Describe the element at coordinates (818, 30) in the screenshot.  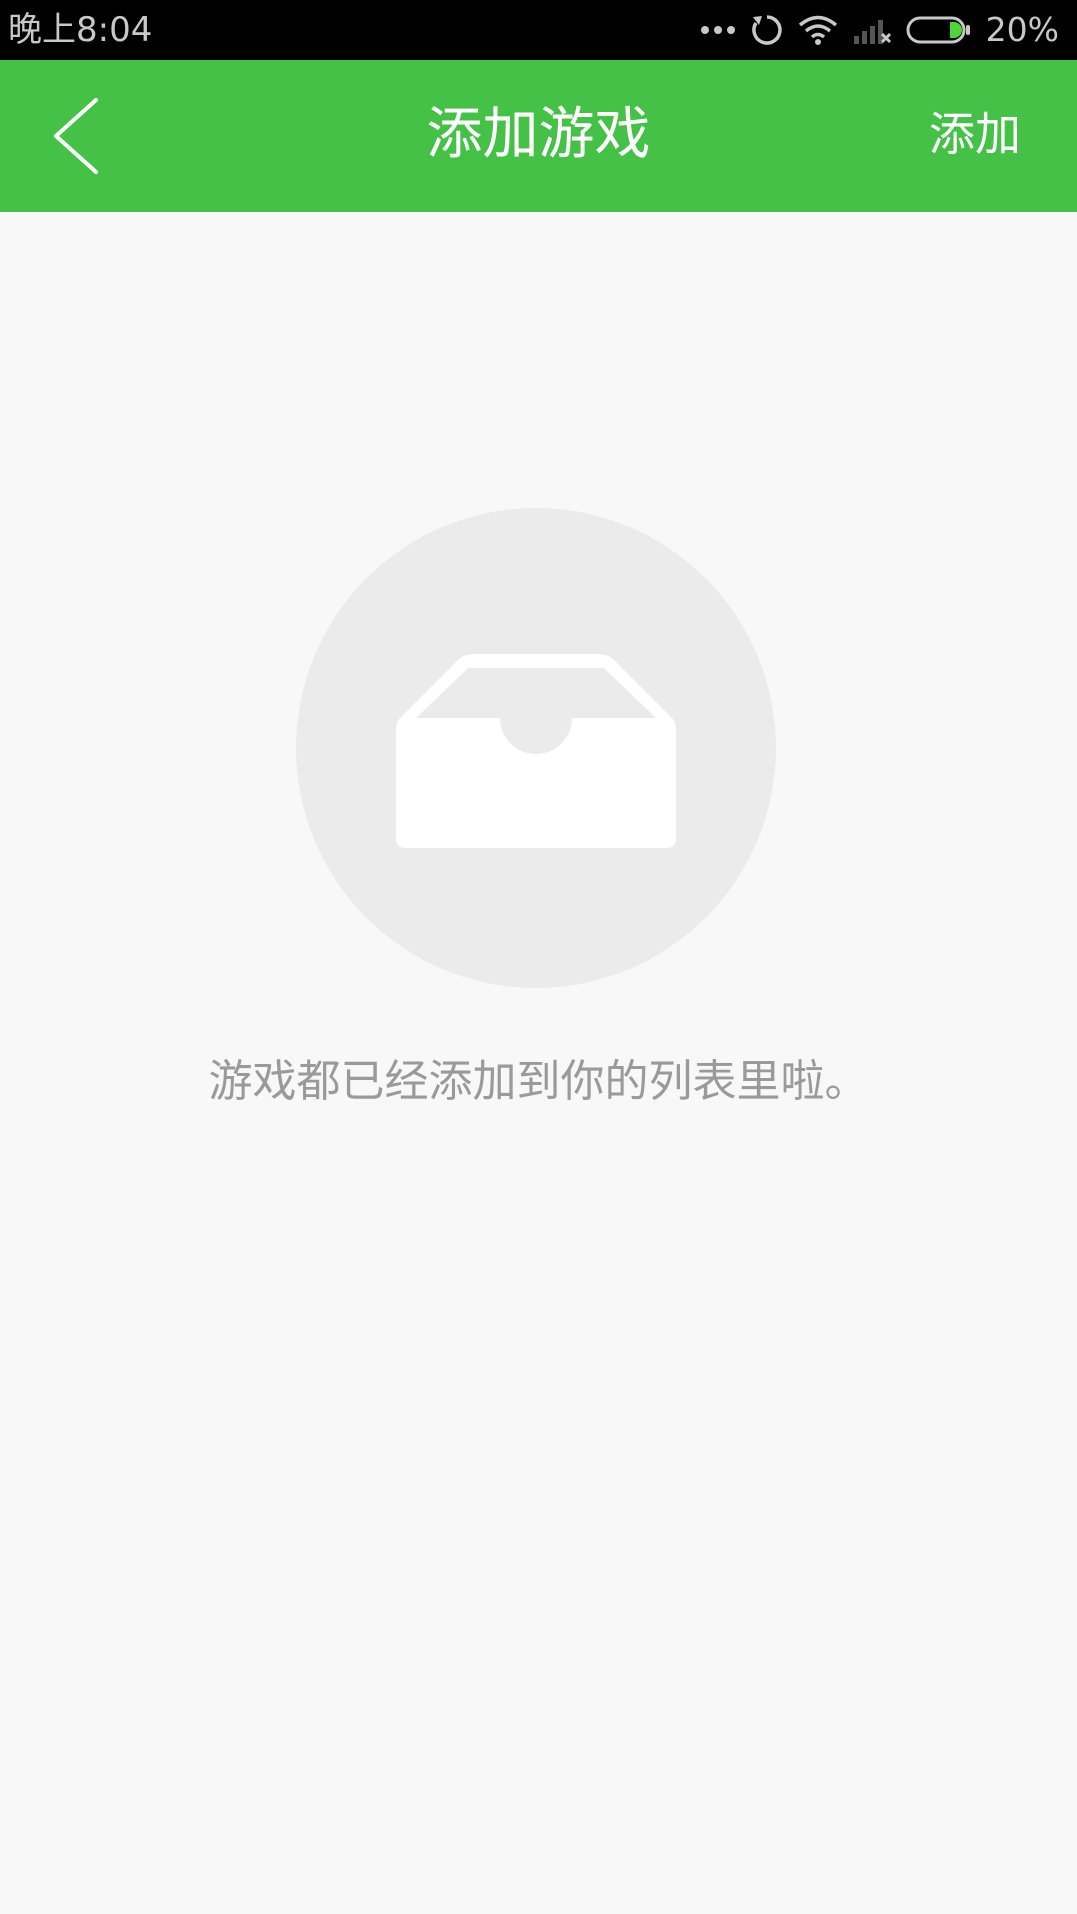
I see `wifi-icon` at that location.